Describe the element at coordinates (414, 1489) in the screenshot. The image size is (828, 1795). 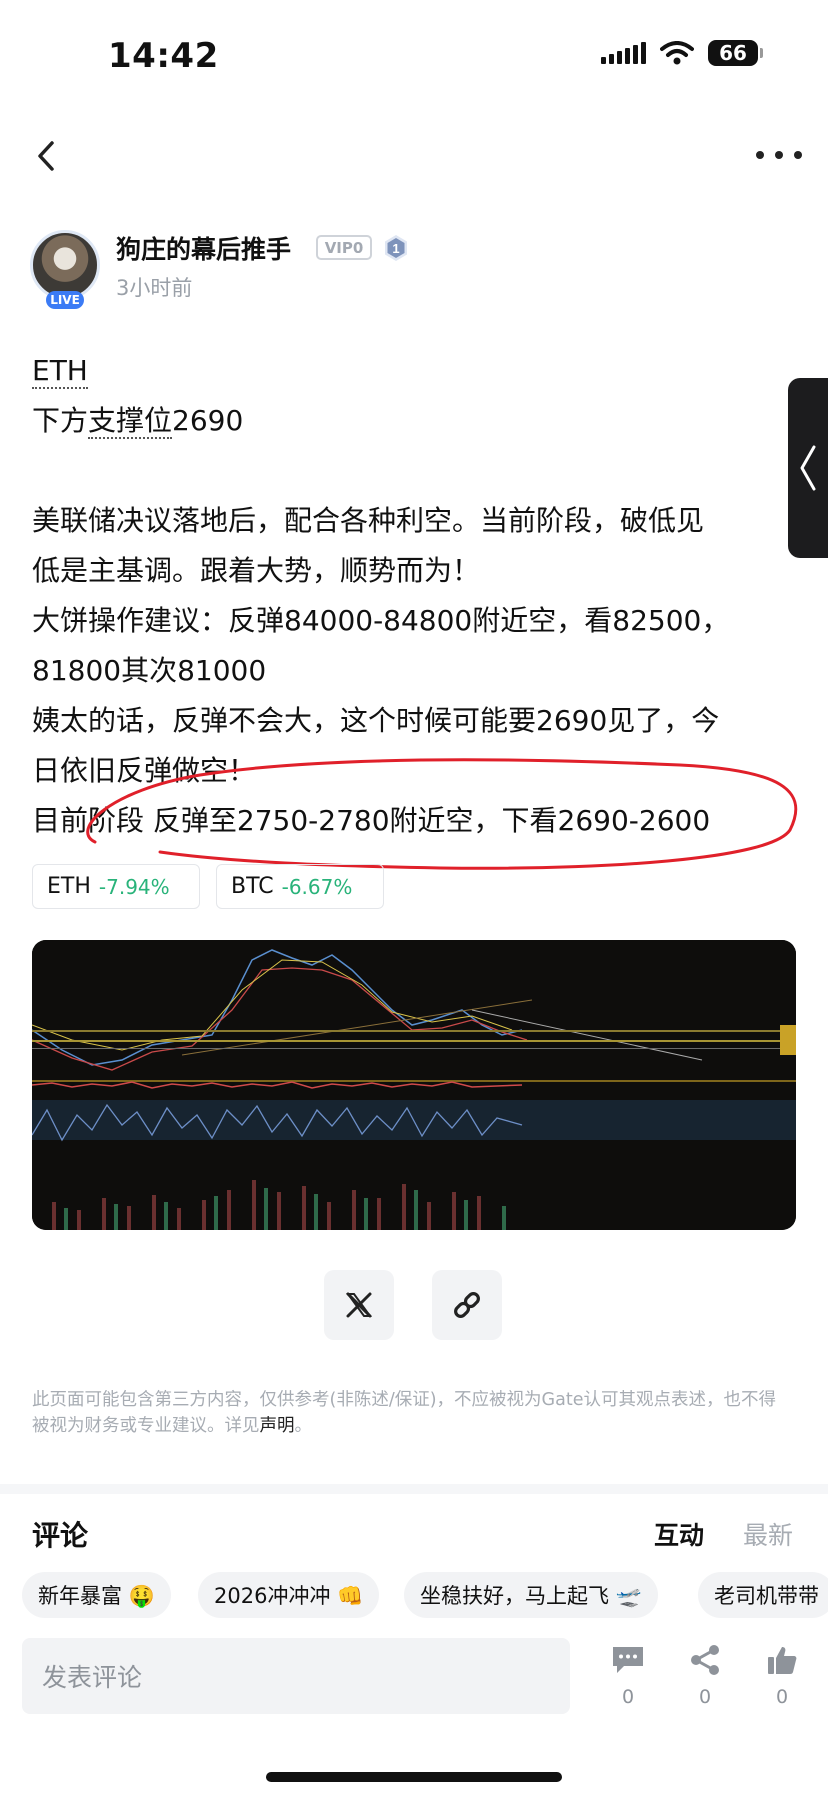
I see `section-divider` at that location.